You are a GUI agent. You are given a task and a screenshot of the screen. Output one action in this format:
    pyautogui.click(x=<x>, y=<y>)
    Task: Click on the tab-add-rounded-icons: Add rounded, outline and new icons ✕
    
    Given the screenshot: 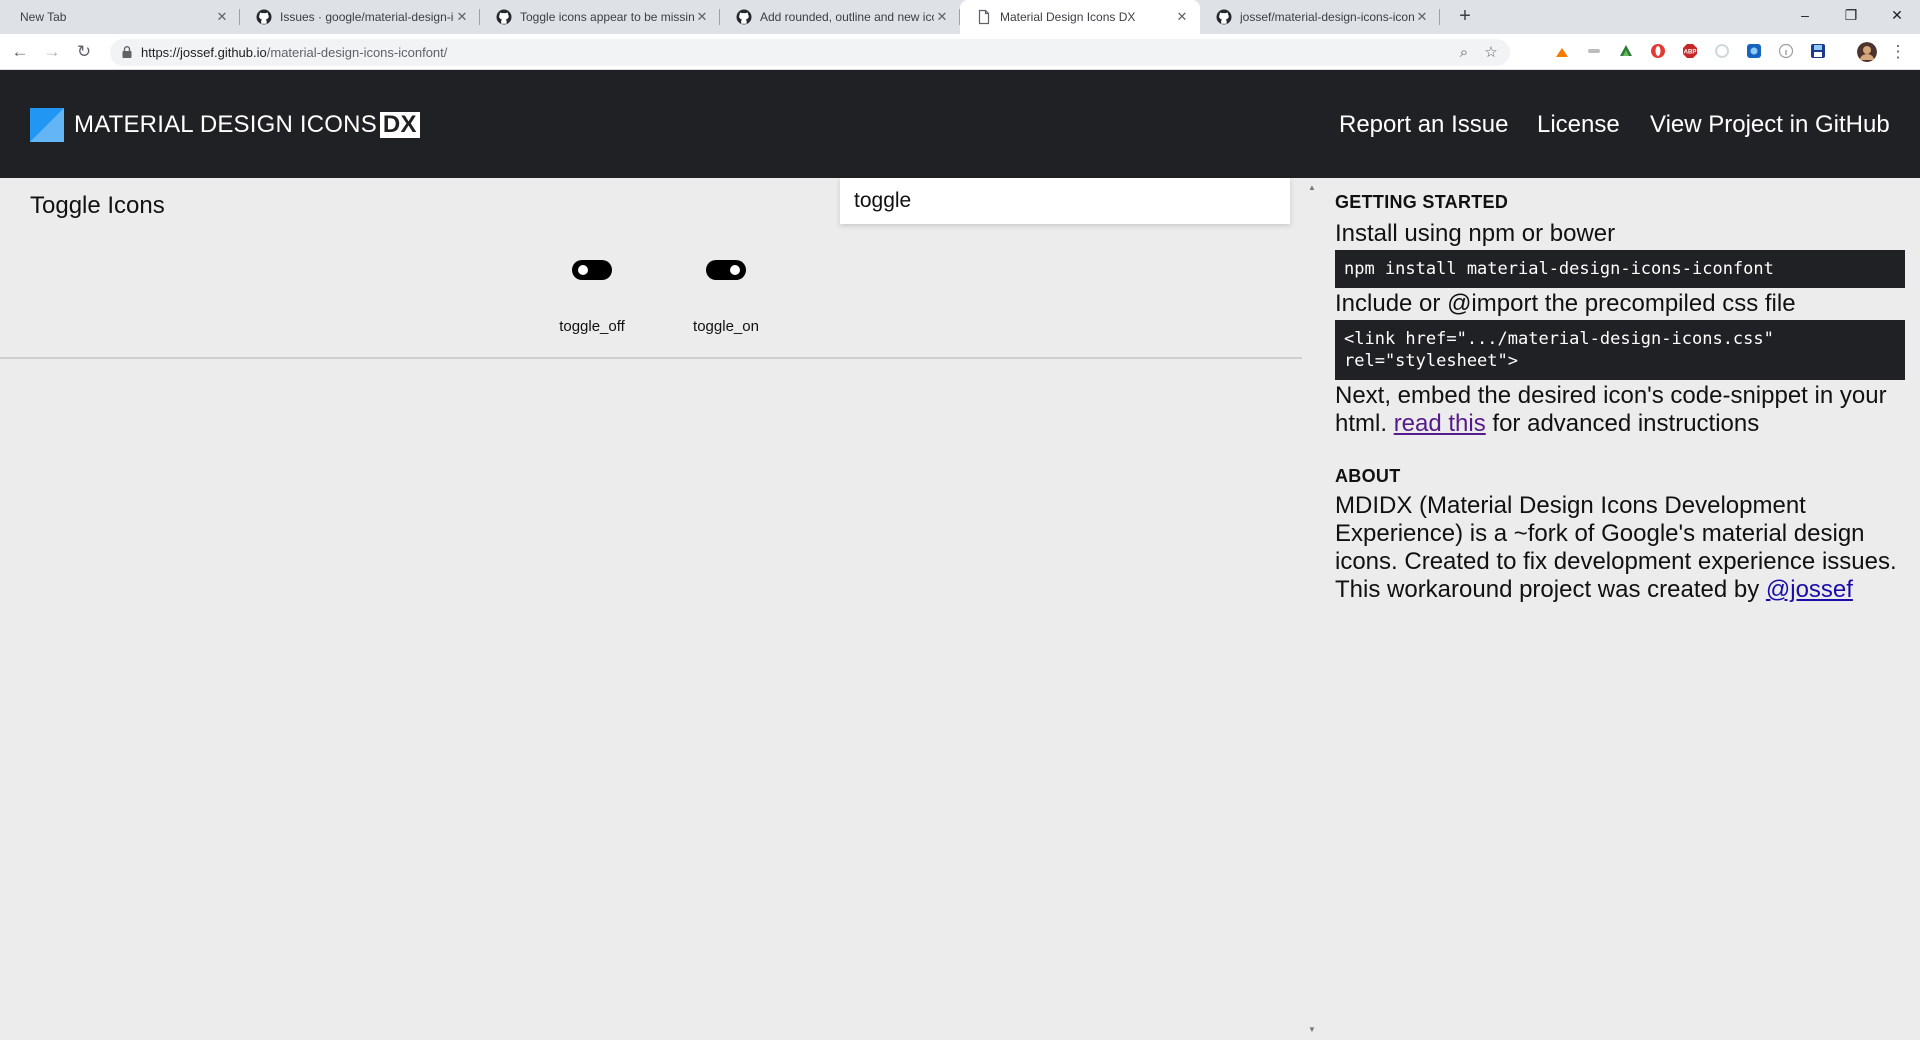 What is the action you would take?
    pyautogui.click(x=840, y=17)
    